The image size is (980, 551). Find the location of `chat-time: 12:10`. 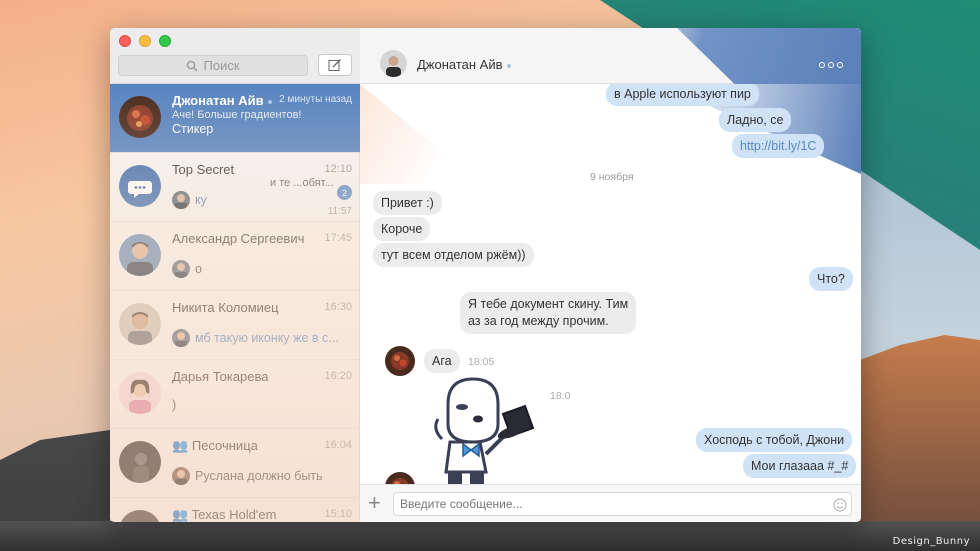

chat-time: 12:10 is located at coordinates (338, 169).